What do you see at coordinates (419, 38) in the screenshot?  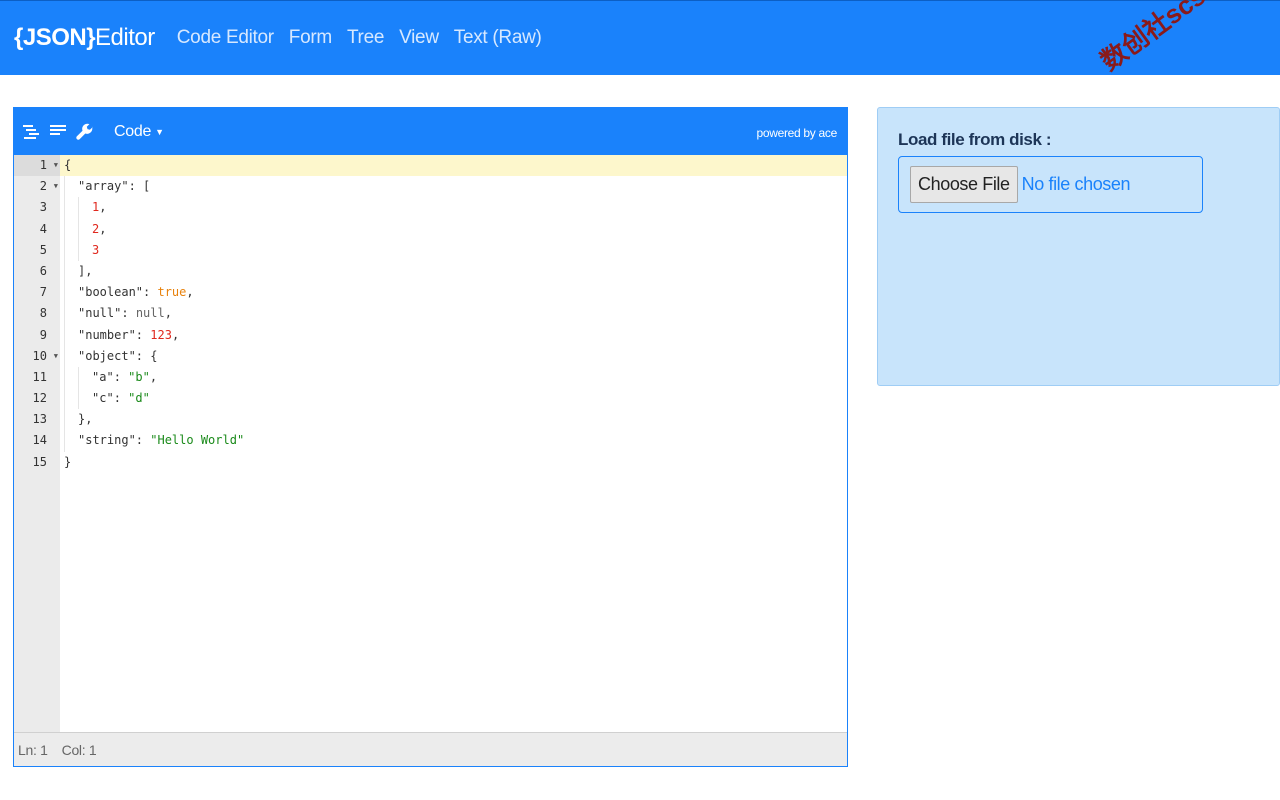 I see `nav-link-view: View` at bounding box center [419, 38].